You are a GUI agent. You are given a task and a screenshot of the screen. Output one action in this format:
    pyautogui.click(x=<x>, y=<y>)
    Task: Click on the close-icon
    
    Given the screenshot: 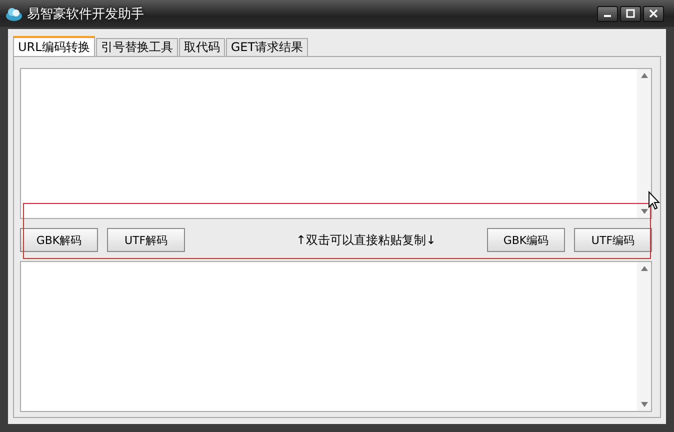 What is the action you would take?
    pyautogui.click(x=653, y=13)
    